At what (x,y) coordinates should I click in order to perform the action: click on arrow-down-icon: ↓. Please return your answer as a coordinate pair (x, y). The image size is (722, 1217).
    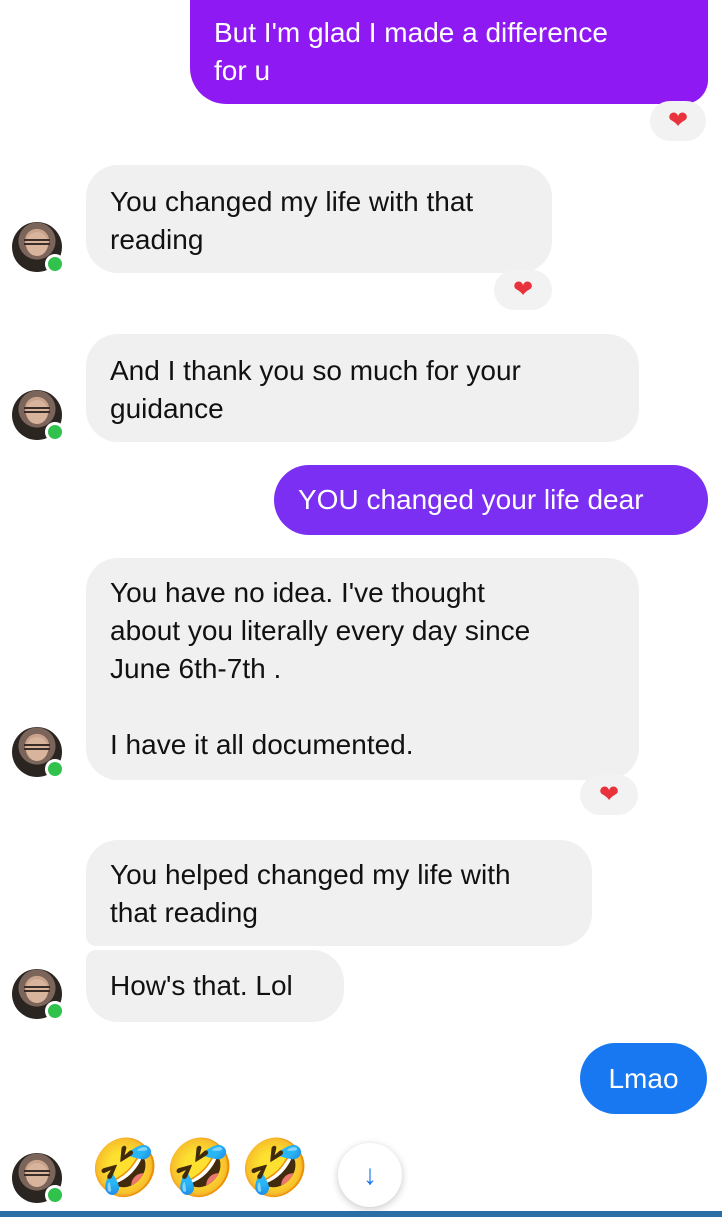
    Looking at the image, I should click on (370, 1174).